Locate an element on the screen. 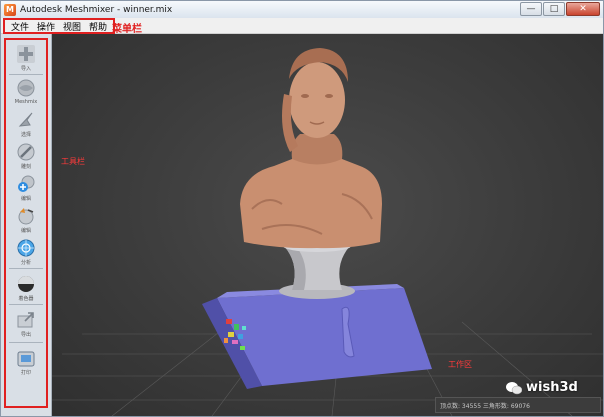  tool-analysis: 分析 is located at coordinates (26, 253).